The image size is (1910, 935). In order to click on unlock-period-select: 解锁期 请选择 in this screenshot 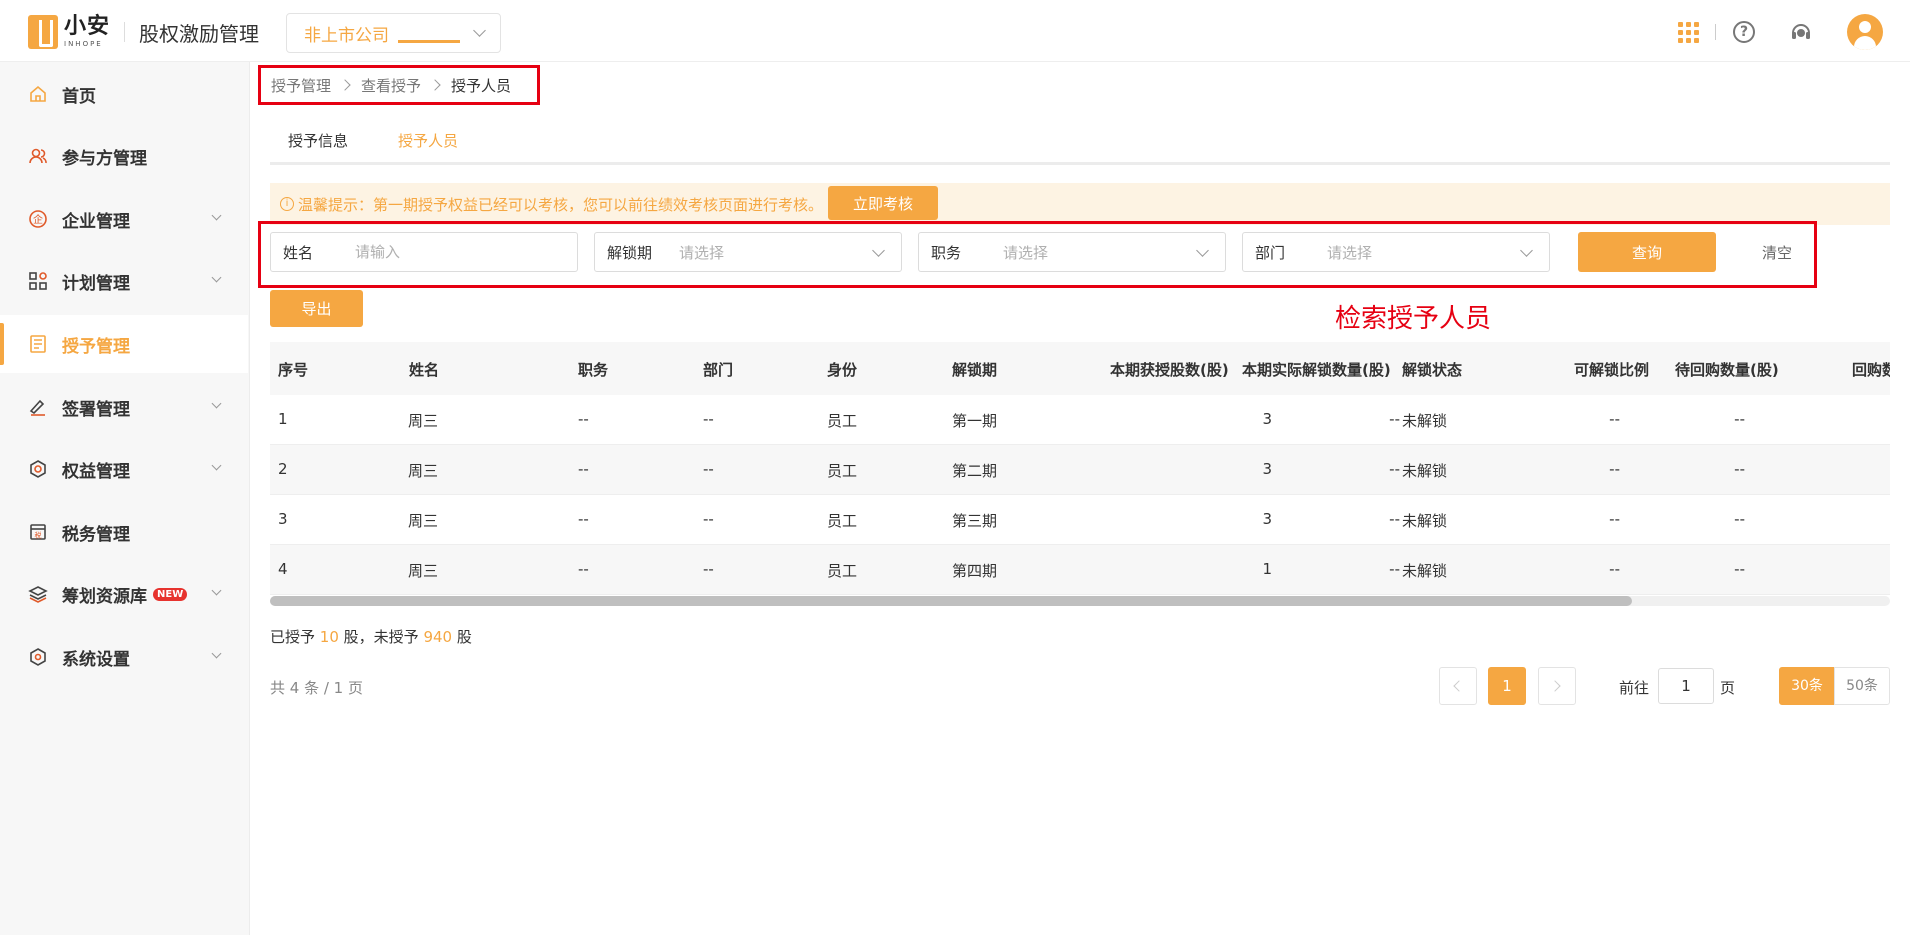, I will do `click(748, 252)`.